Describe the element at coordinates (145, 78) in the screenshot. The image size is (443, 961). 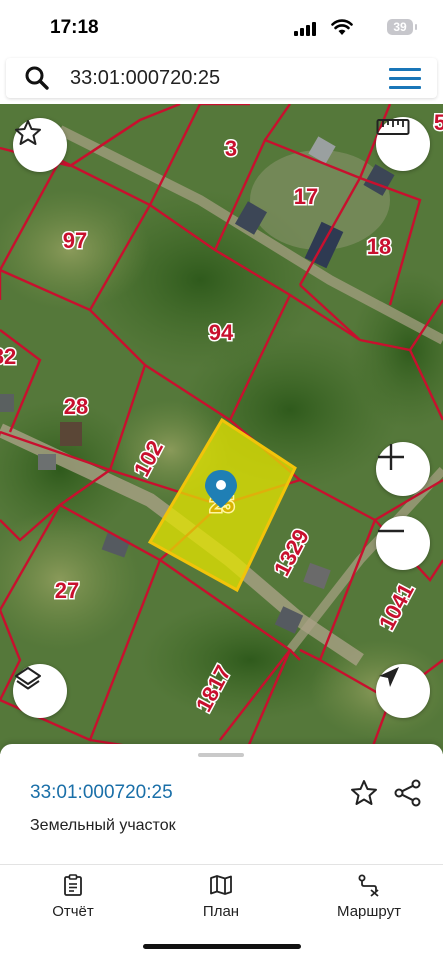
I see `search-input: 33:01:000720:25` at that location.